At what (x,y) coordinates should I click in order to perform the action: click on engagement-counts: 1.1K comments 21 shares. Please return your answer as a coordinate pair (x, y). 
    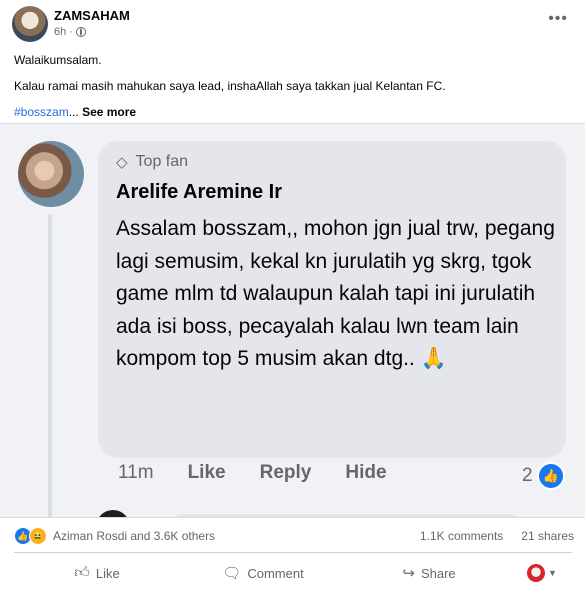
    Looking at the image, I should click on (497, 536).